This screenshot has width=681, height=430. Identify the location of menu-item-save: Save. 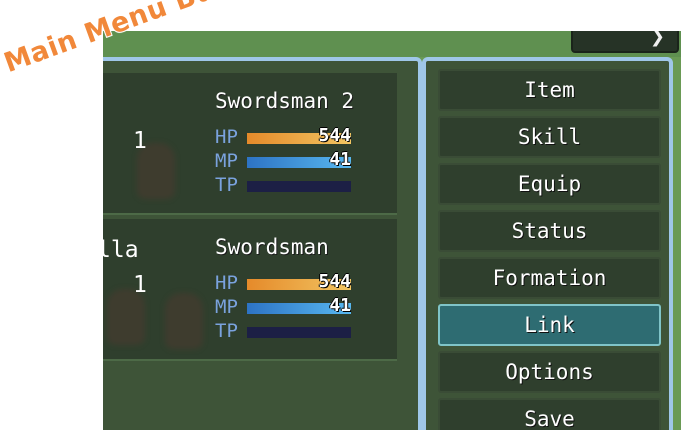
(549, 414).